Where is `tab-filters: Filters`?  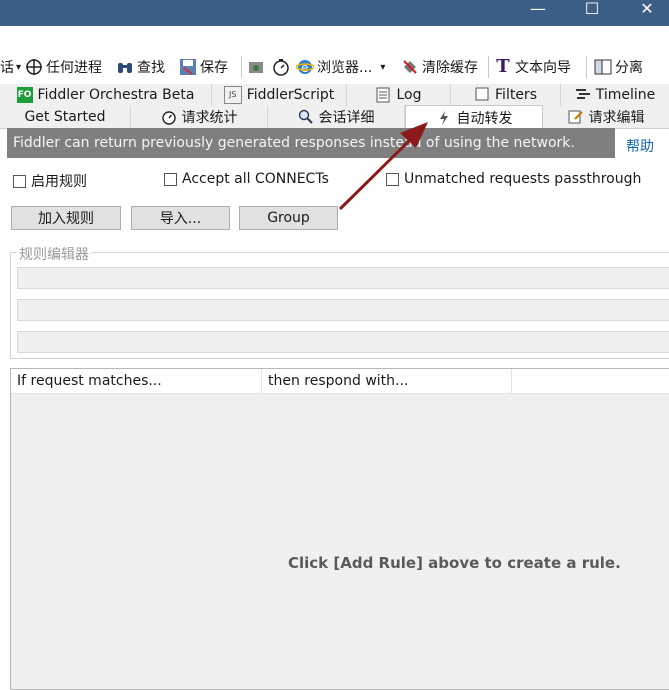 tab-filters: Filters is located at coordinates (506, 95).